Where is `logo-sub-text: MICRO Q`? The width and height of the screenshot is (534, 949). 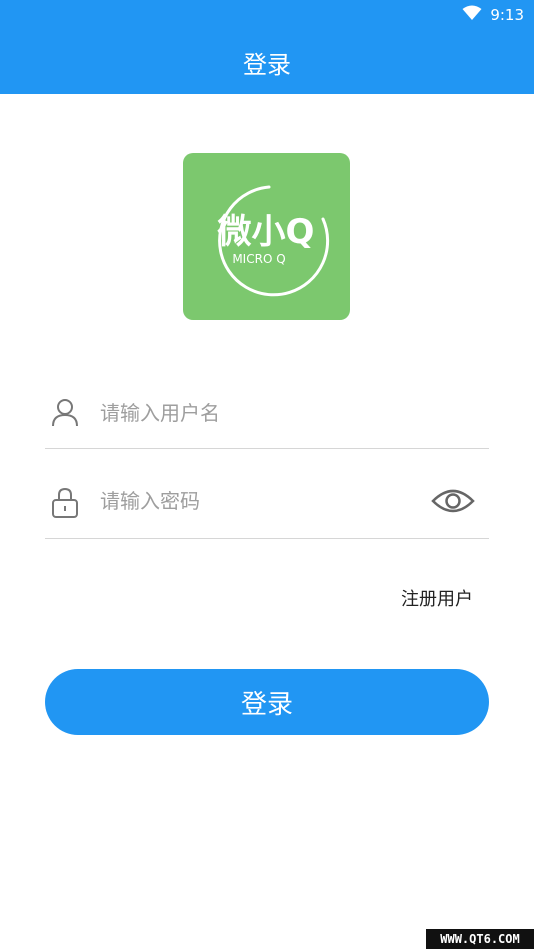 logo-sub-text: MICRO Q is located at coordinates (258, 259).